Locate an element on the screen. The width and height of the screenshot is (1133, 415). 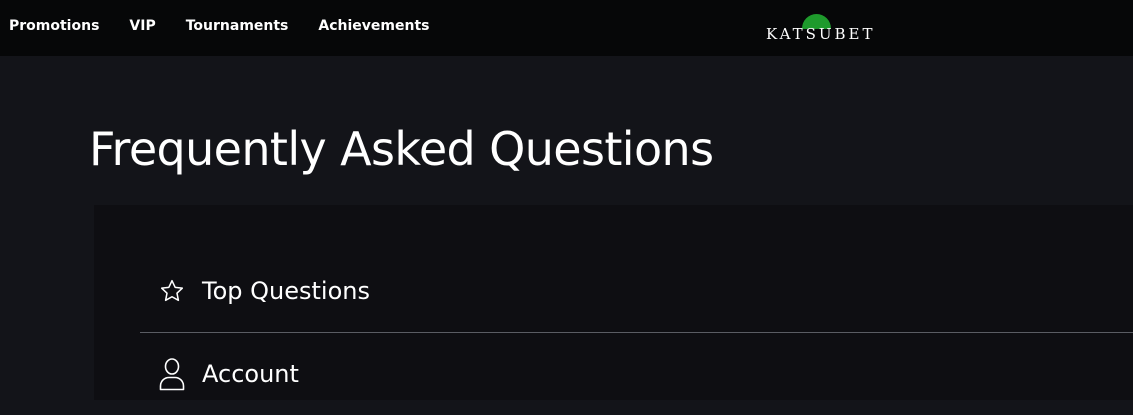
katsubet-logo: KATSUBET is located at coordinates (819, 30).